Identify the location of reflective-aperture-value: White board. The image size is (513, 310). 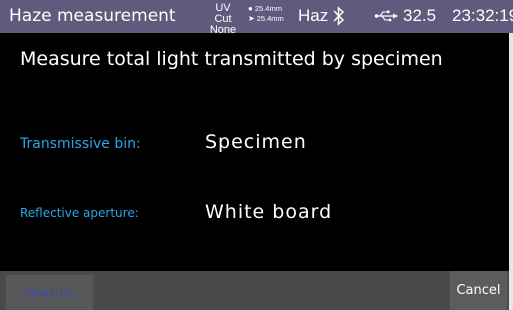
(269, 212).